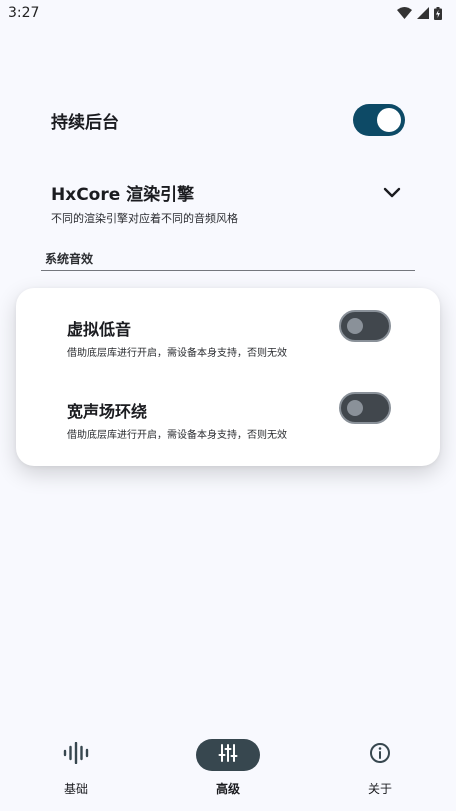 The height and width of the screenshot is (811, 456). Describe the element at coordinates (177, 353) in the screenshot. I see `virtual-bass-description: 借助底层库进行开启，需设备本身支持，否则无效` at that location.